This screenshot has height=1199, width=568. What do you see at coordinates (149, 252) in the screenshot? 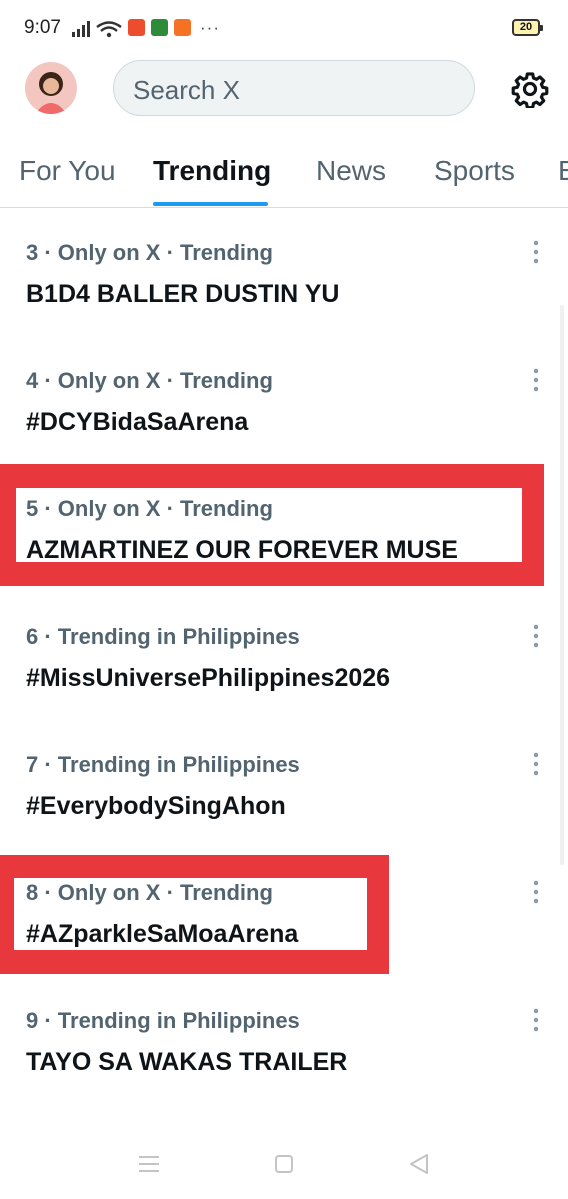
I see `trend-meta: 3 · Only on X · Trending` at bounding box center [149, 252].